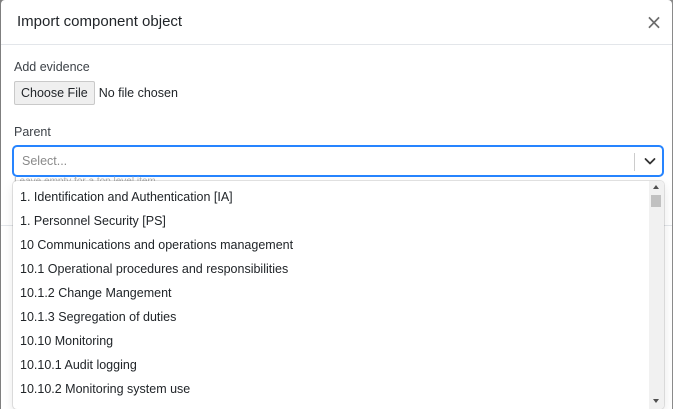  What do you see at coordinates (336, 22) in the screenshot?
I see `modal-header: Import component object ×` at bounding box center [336, 22].